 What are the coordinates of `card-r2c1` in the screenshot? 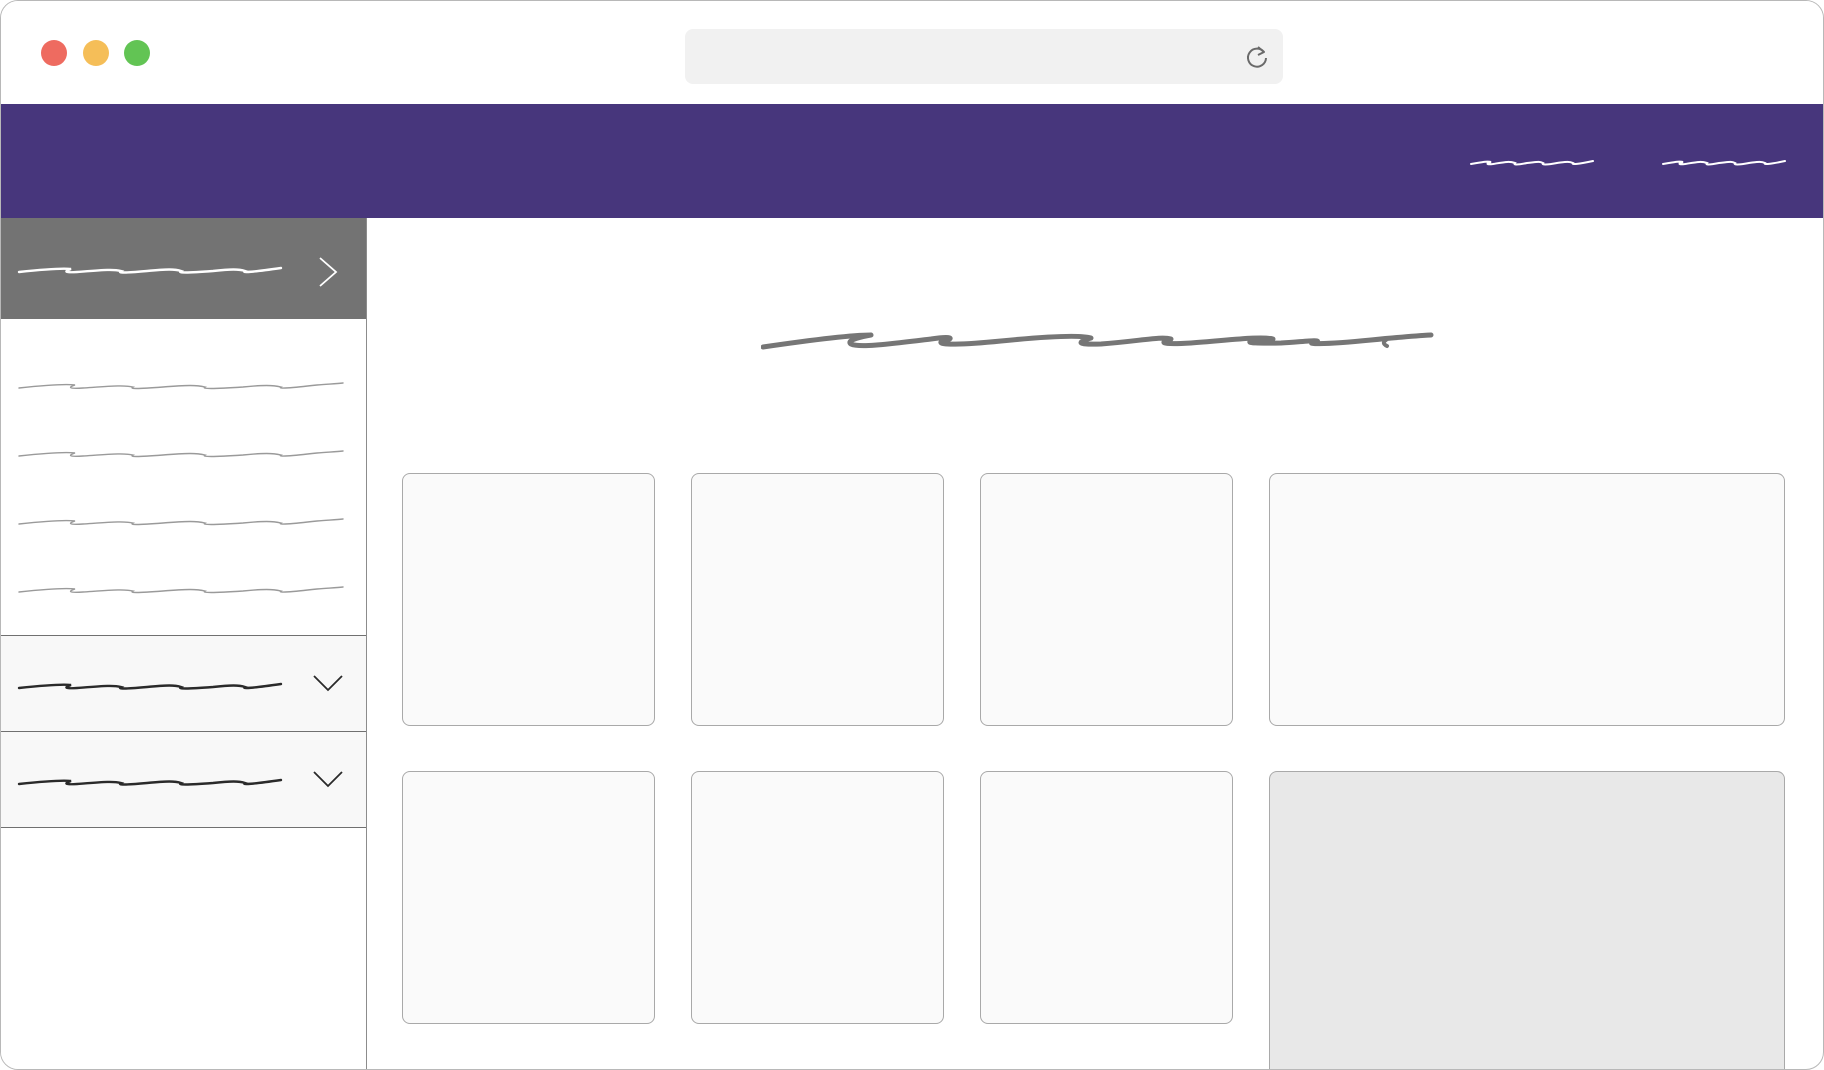 It's located at (528, 897).